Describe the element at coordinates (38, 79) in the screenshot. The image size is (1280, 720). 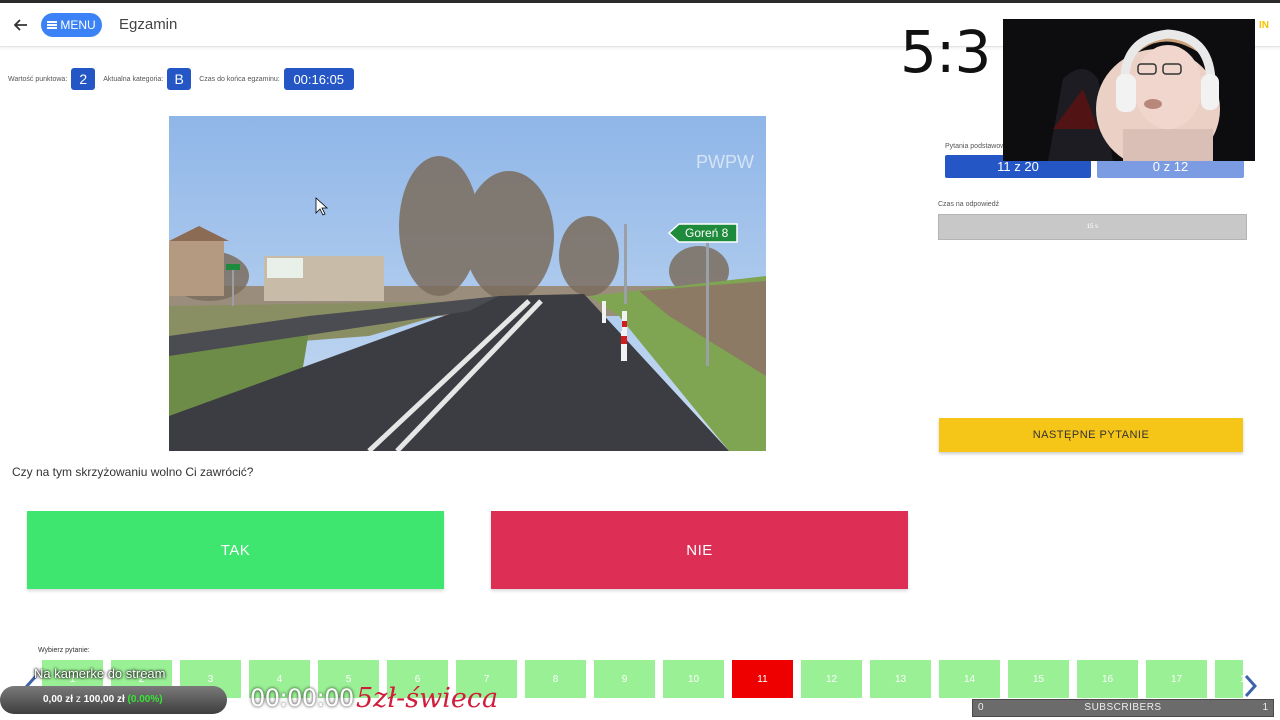
I see `points-label: Wartość punktowa:` at that location.